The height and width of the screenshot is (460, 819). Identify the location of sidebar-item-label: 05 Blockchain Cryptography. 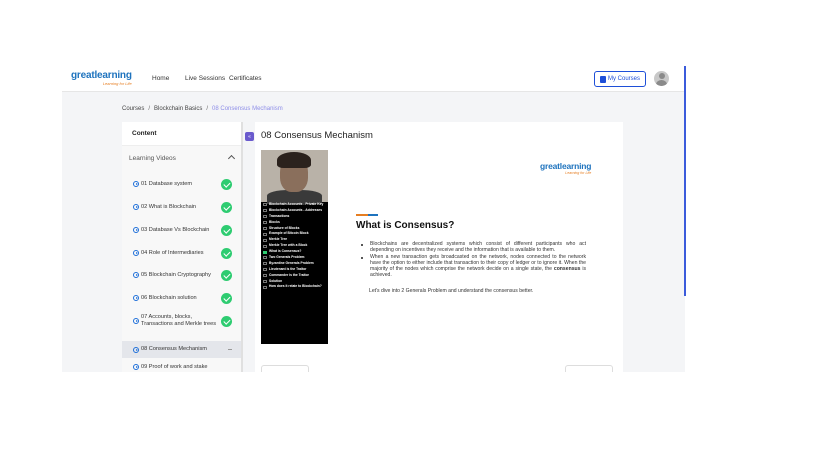
(176, 274).